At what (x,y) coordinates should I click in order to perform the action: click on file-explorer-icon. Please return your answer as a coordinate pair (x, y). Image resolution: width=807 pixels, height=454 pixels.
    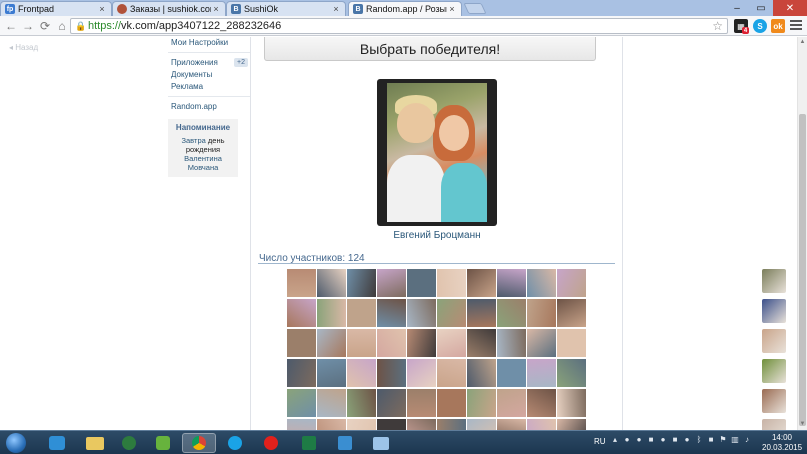
    Looking at the image, I should click on (95, 443).